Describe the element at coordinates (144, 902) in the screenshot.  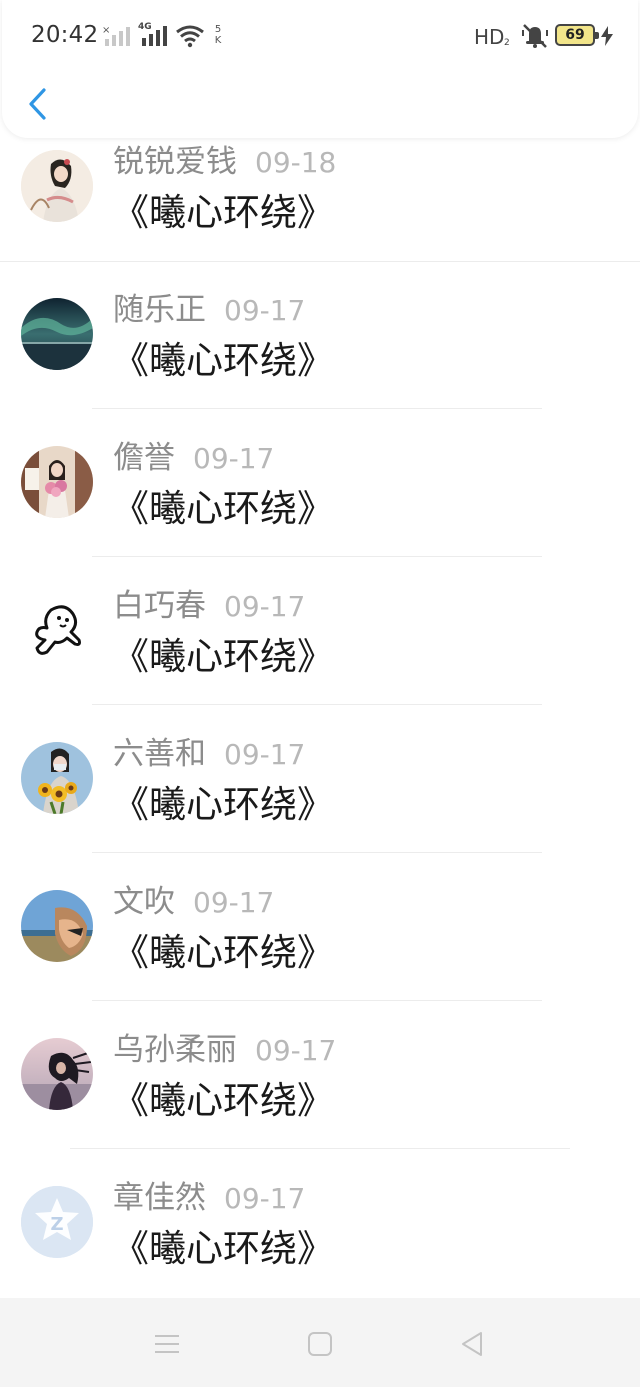
I see `sender-name: 文吹` at that location.